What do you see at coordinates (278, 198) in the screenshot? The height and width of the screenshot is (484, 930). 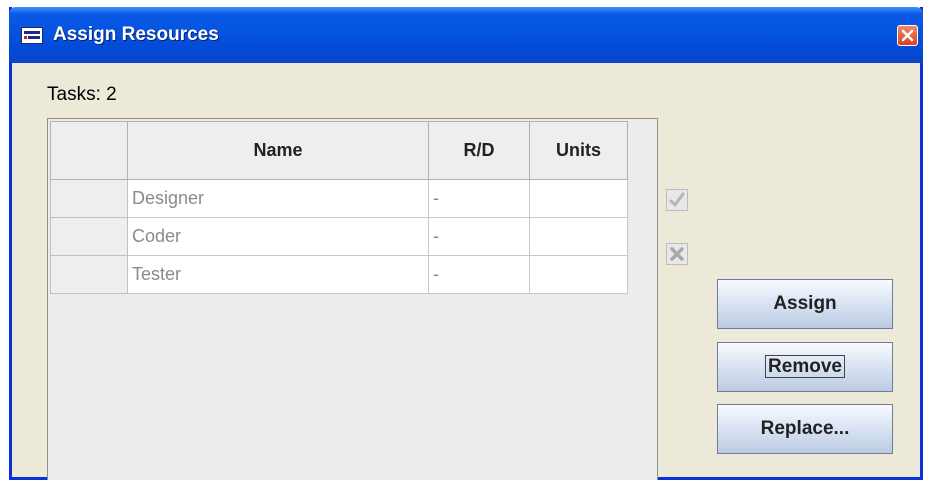 I see `name-cell: Designer` at bounding box center [278, 198].